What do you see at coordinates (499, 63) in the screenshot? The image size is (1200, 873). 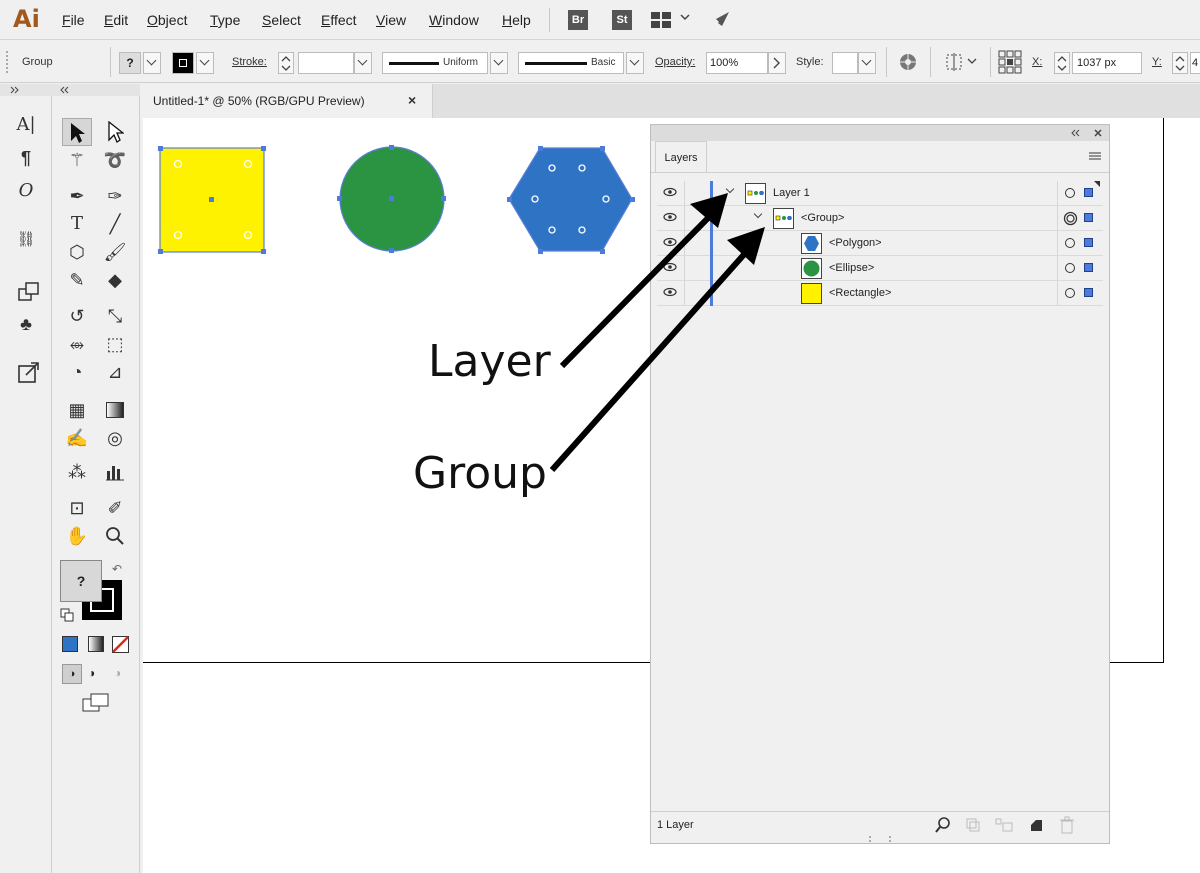 I see `profile-dropdown` at bounding box center [499, 63].